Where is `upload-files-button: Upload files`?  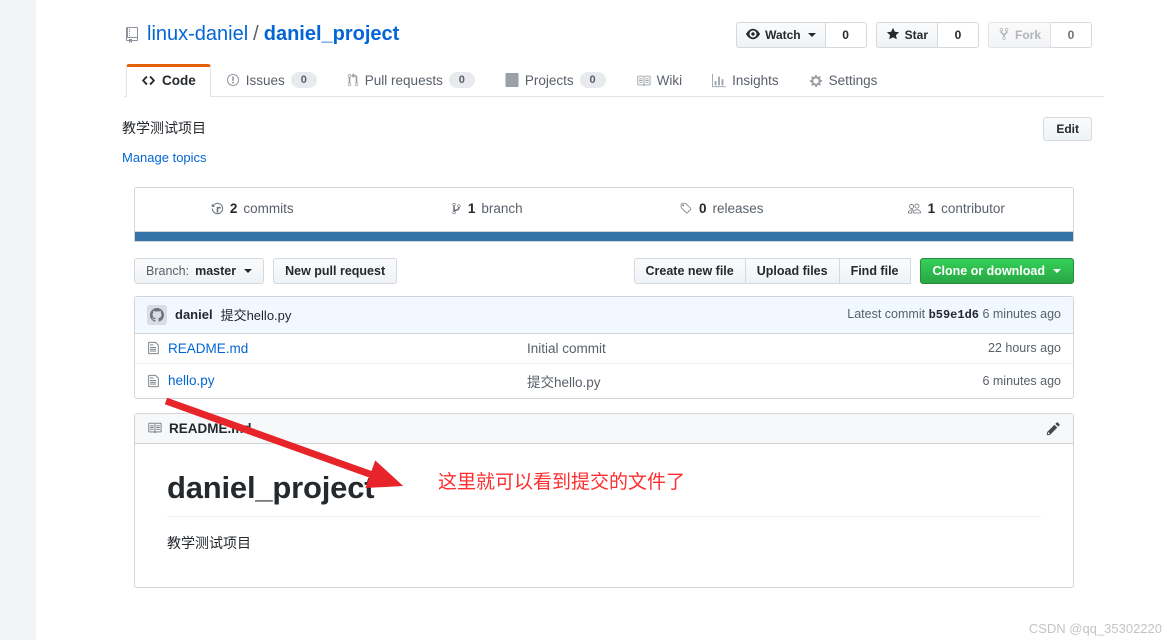 upload-files-button: Upload files is located at coordinates (792, 270).